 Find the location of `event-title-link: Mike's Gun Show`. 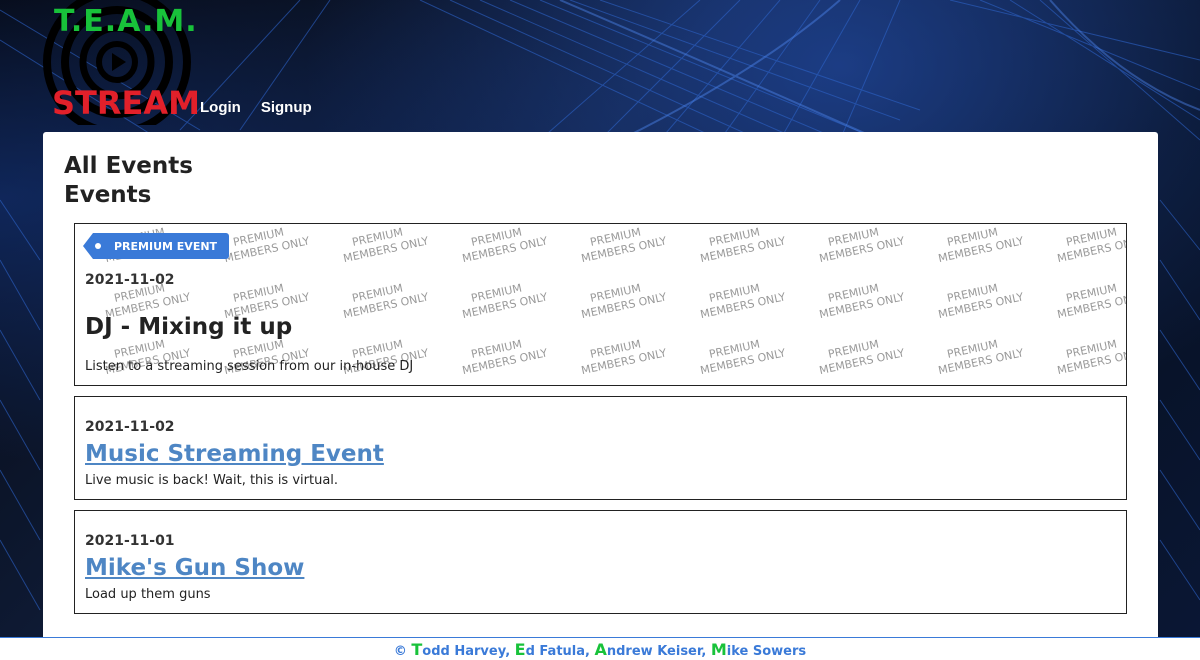

event-title-link: Mike's Gun Show is located at coordinates (194, 568).